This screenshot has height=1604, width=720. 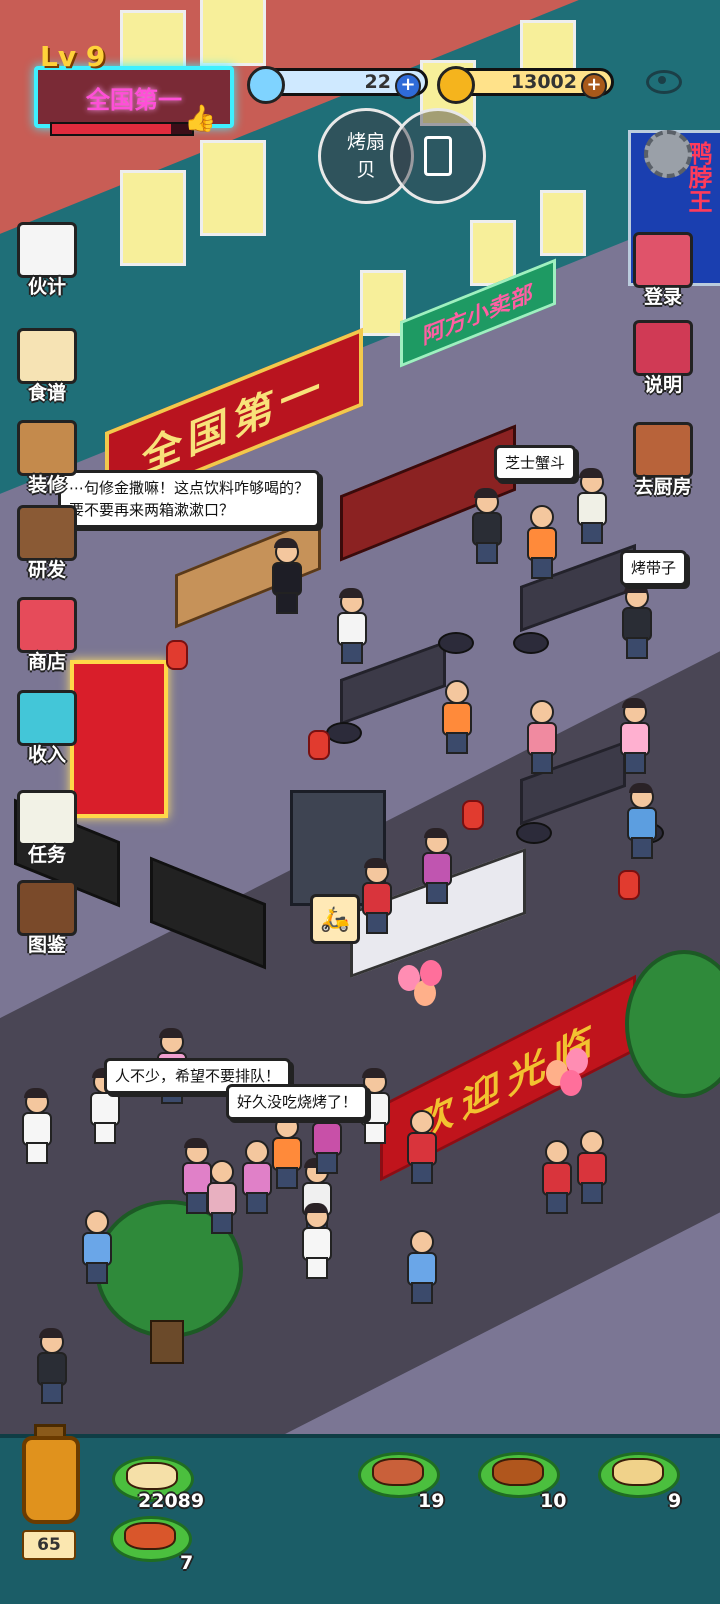 I want to click on gem-counter: 22 +, so click(x=337, y=85).